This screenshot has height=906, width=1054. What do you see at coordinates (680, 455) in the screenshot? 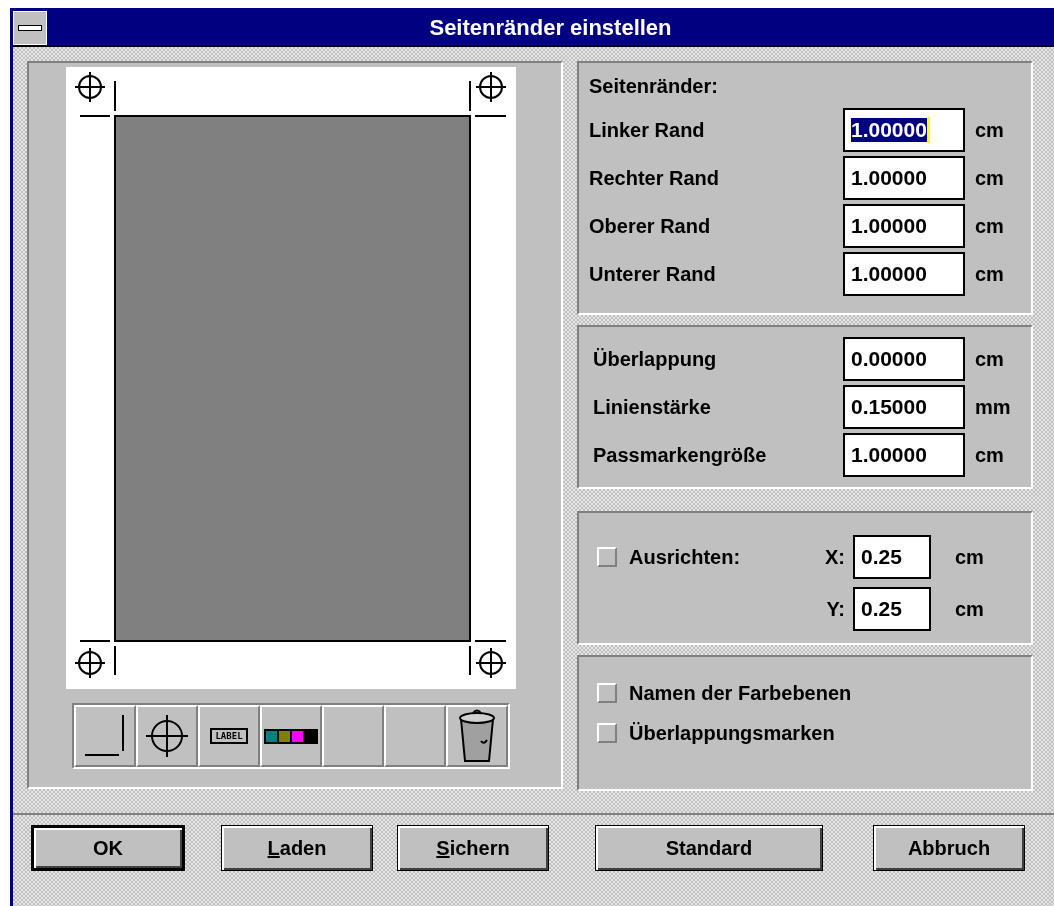
I see `field-label: Passmarkengröße` at bounding box center [680, 455].